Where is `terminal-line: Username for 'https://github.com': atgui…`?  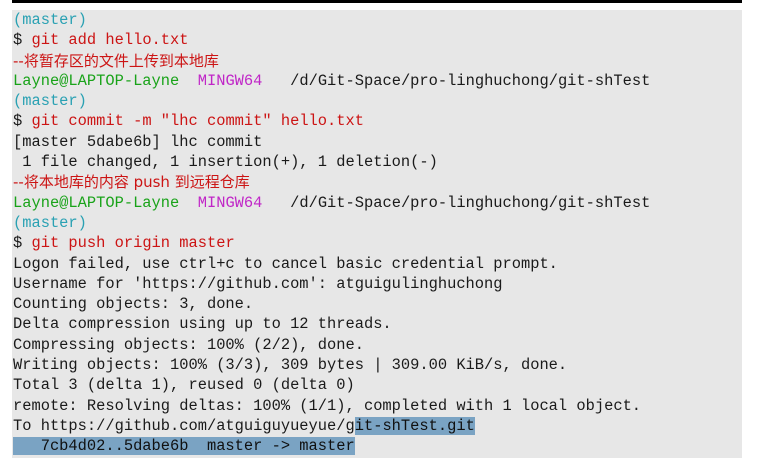
terminal-line: Username for 'https://github.com': atgui… is located at coordinates (377, 284).